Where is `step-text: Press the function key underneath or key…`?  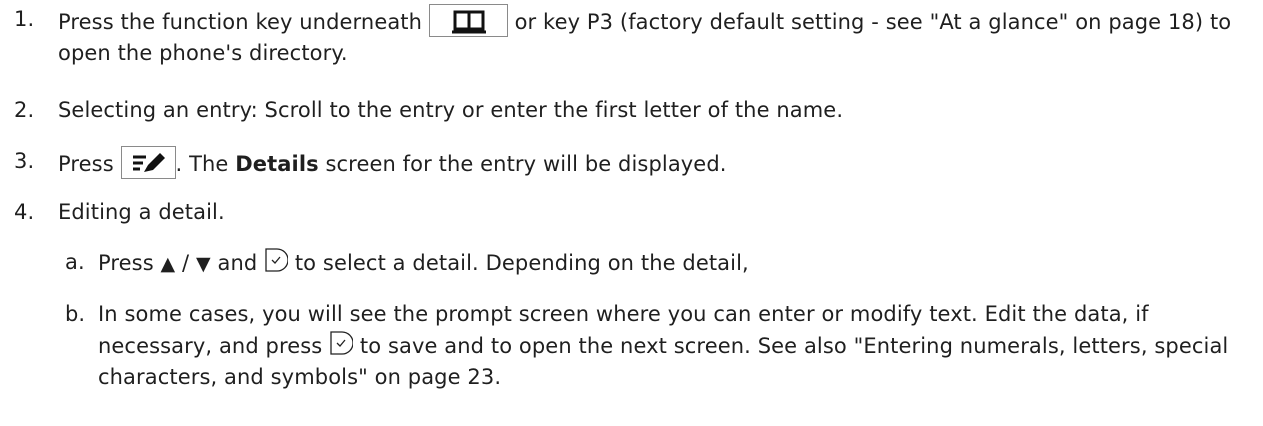
step-text: Press the function key underneath or key… is located at coordinates (655, 36).